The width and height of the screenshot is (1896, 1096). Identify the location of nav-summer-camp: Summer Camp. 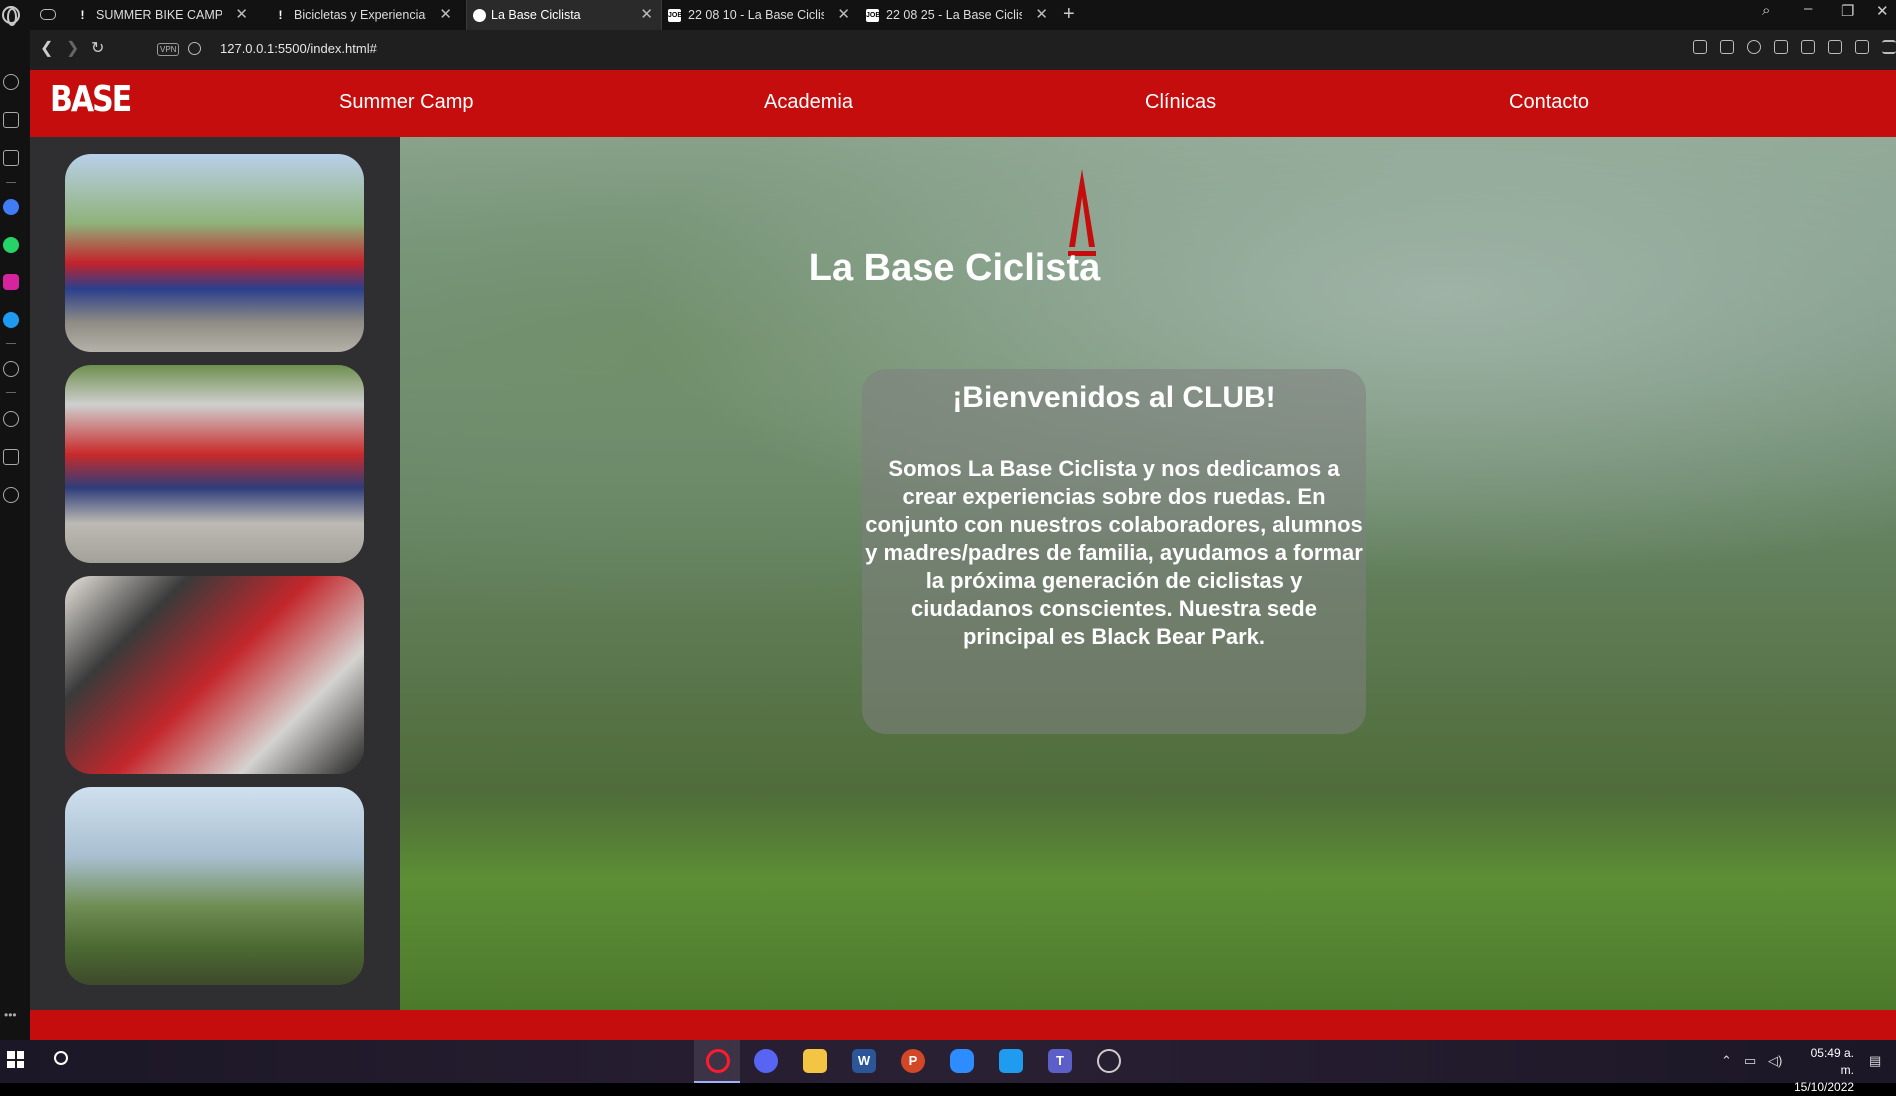
(406, 102).